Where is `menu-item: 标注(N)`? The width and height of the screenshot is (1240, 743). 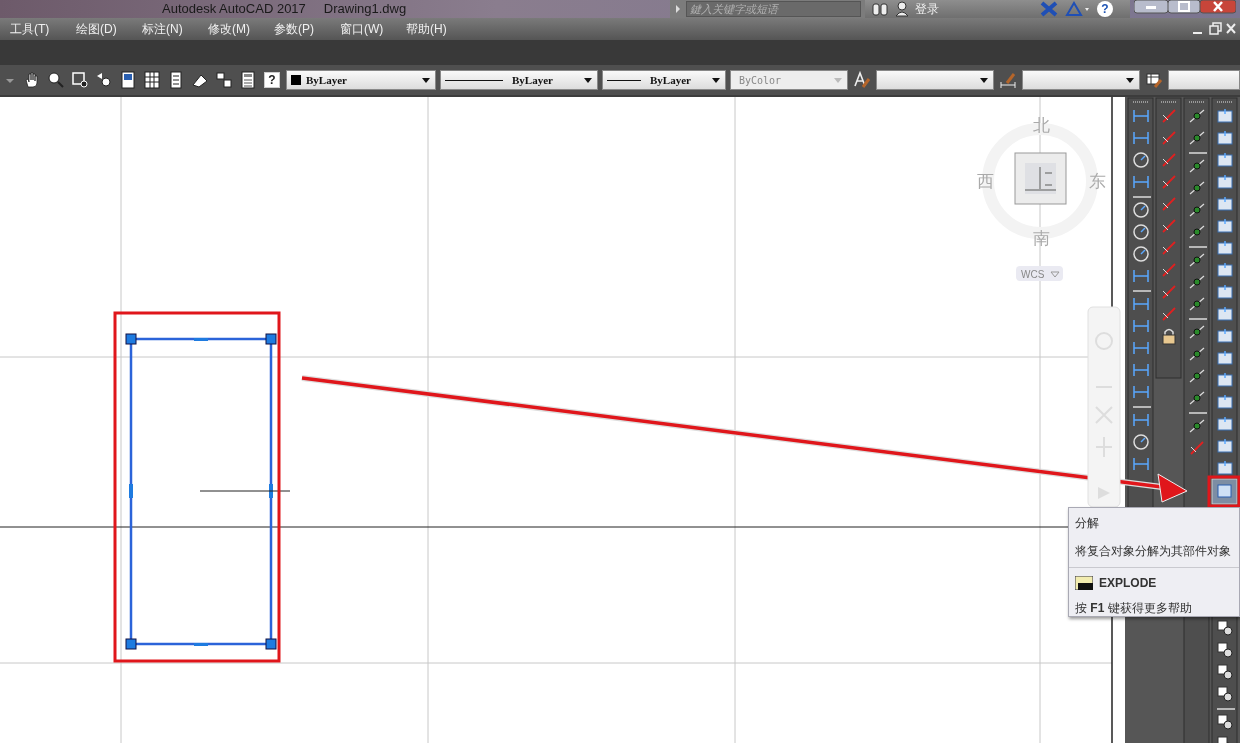 menu-item: 标注(N) is located at coordinates (165, 29).